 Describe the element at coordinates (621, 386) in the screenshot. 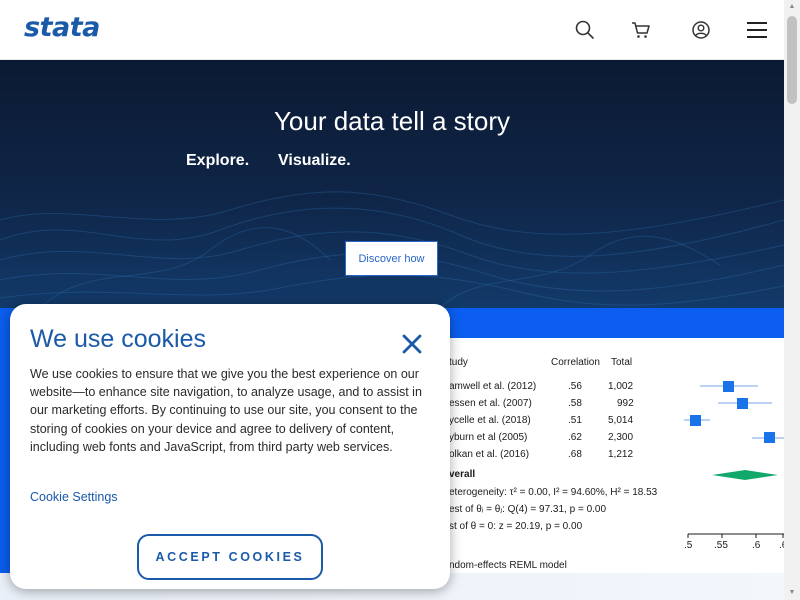

I see `fp-row-total: 1,002` at that location.